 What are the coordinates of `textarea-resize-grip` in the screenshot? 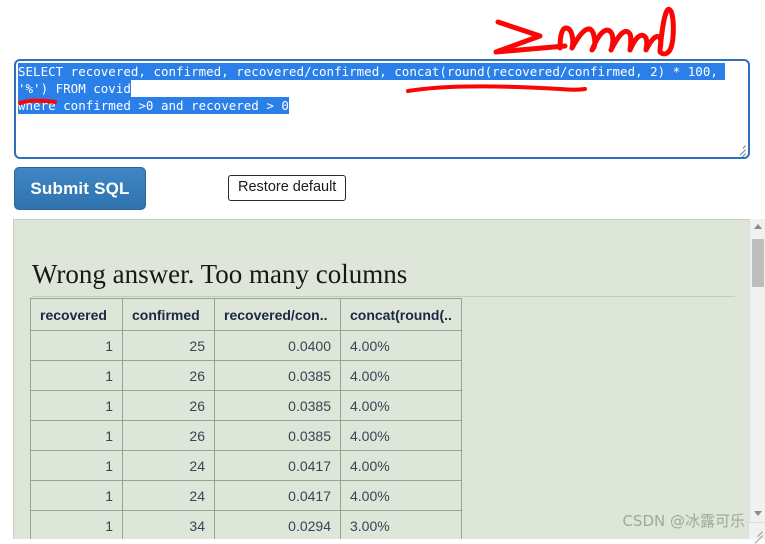 It's located at (739, 149).